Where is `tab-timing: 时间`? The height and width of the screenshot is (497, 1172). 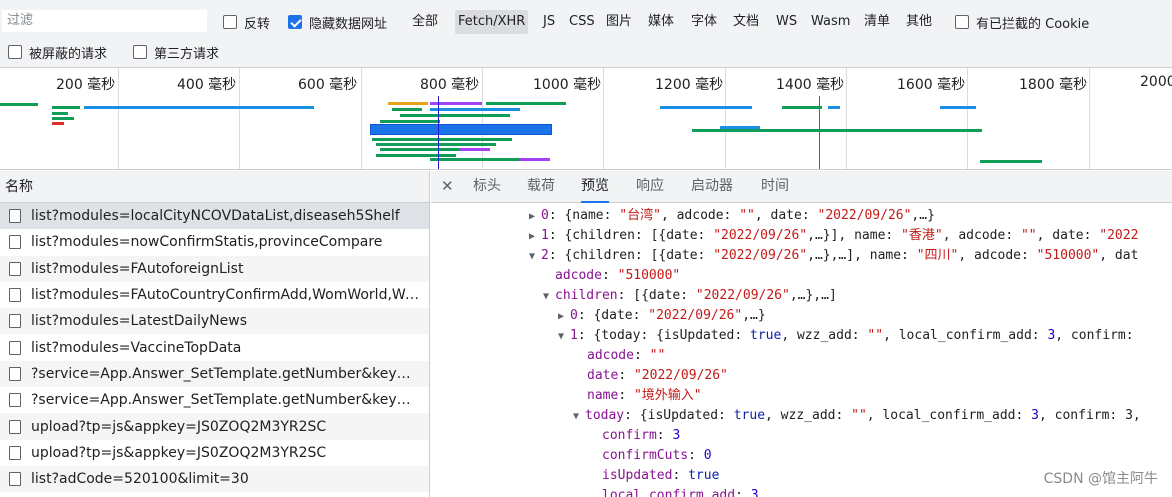 tab-timing: 时间 is located at coordinates (775, 187).